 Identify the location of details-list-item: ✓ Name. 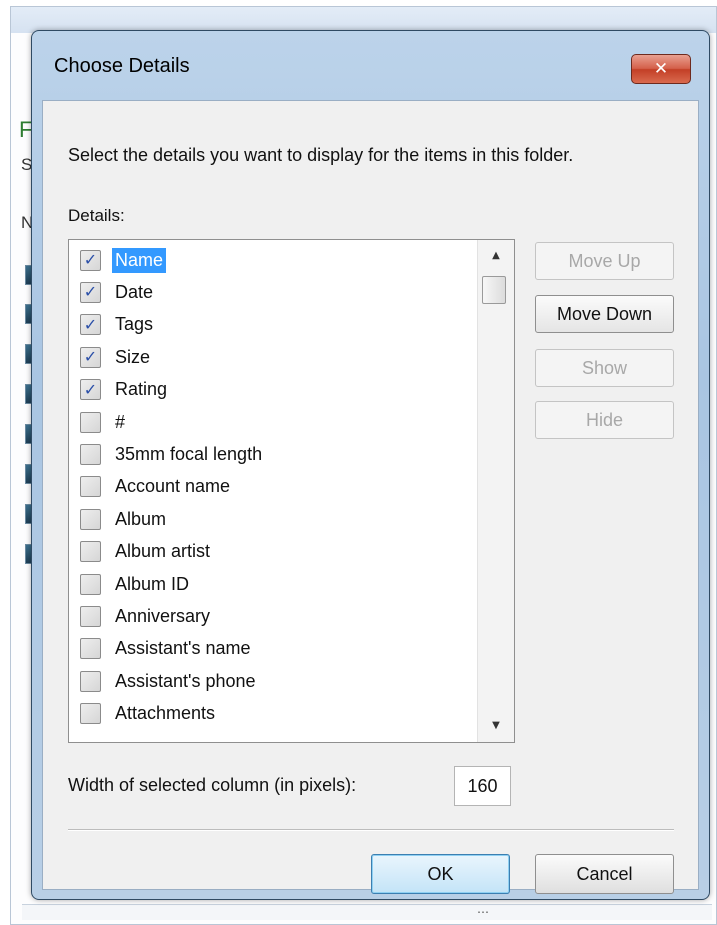
(123, 260).